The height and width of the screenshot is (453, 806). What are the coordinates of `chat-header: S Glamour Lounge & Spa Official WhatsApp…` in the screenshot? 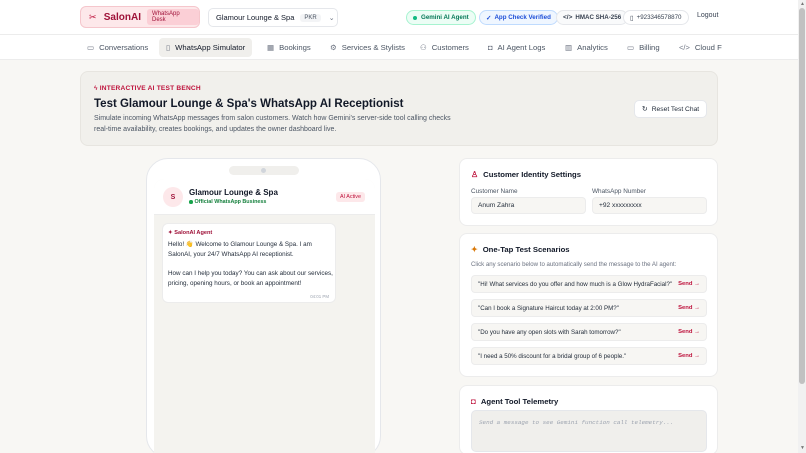 It's located at (264, 197).